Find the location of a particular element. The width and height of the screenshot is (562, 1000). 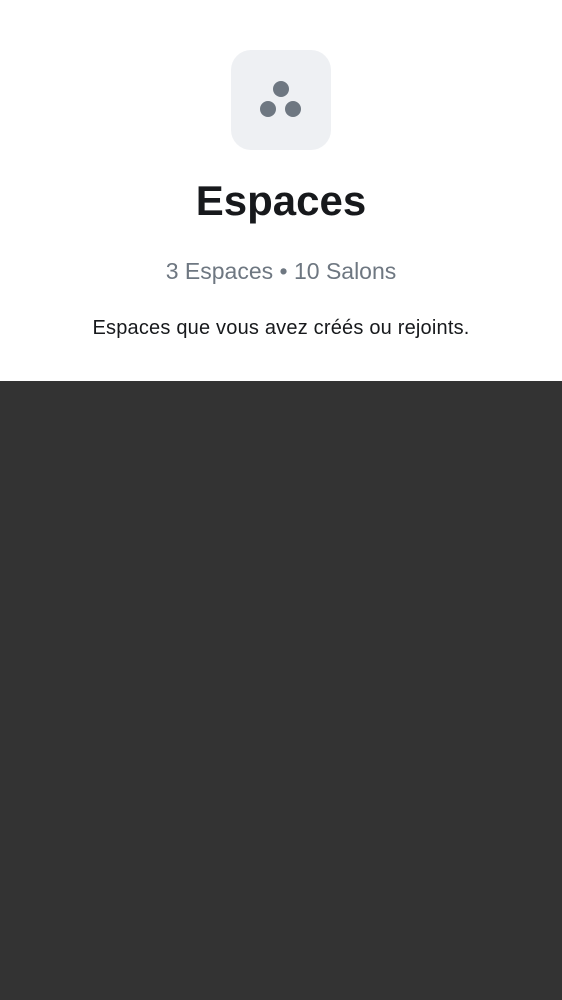

sheet-title: Espaces is located at coordinates (281, 200).